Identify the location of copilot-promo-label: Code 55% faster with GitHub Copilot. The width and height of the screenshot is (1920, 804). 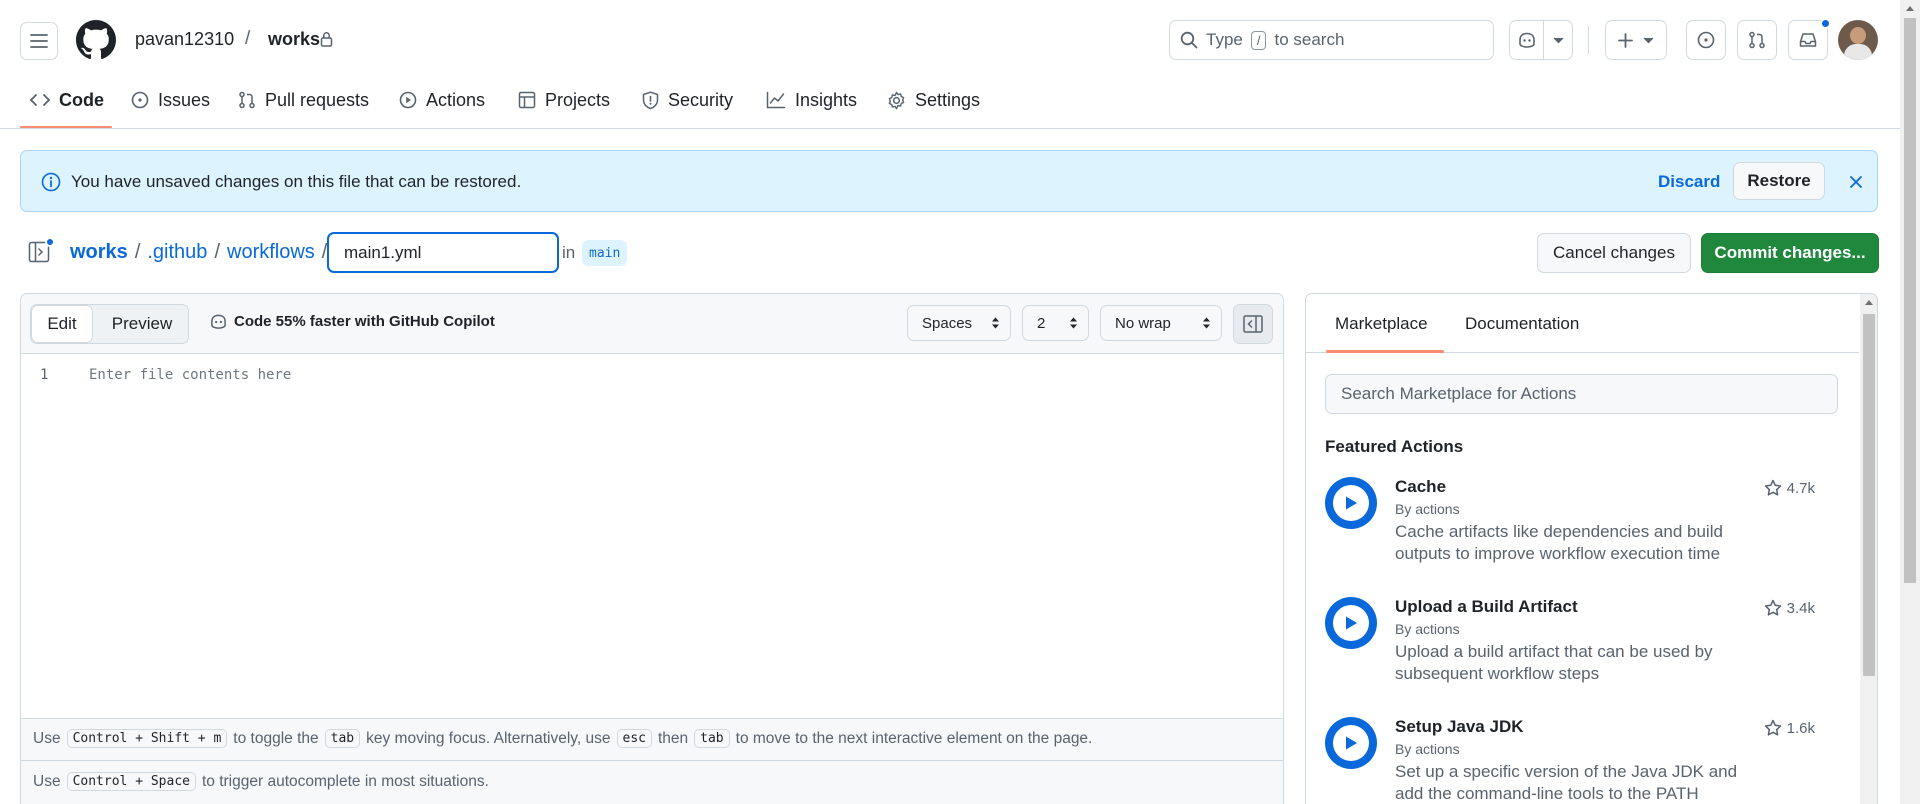
(364, 321).